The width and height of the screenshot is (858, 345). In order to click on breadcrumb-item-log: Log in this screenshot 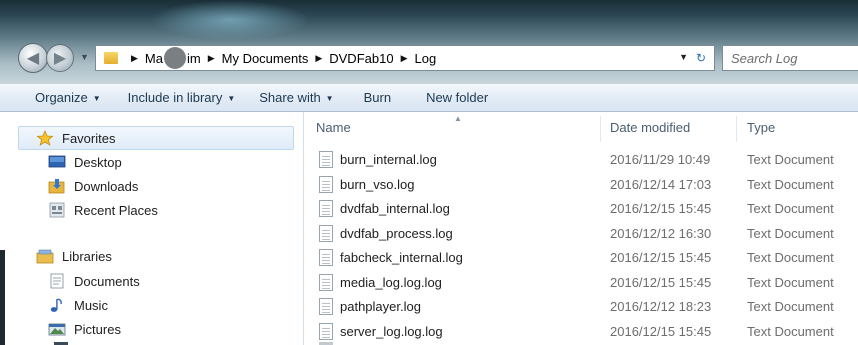, I will do `click(425, 58)`.